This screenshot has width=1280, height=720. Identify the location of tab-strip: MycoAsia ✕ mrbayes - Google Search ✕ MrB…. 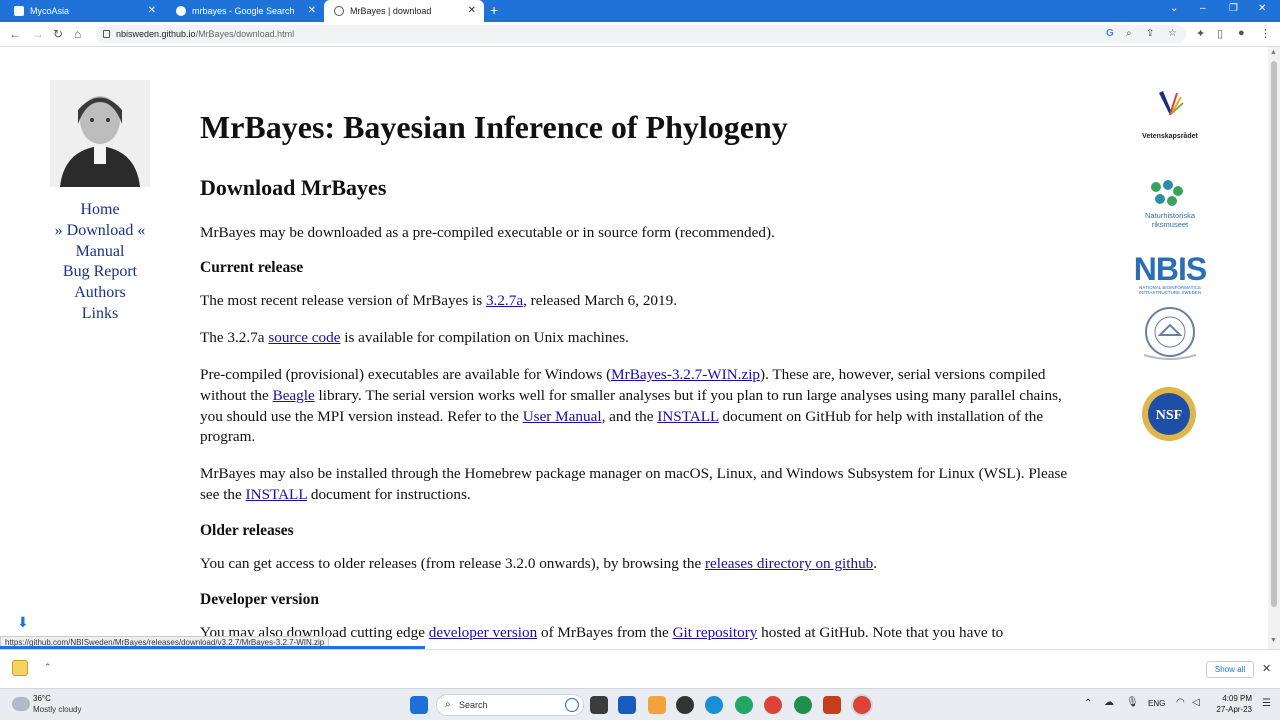
(640, 11).